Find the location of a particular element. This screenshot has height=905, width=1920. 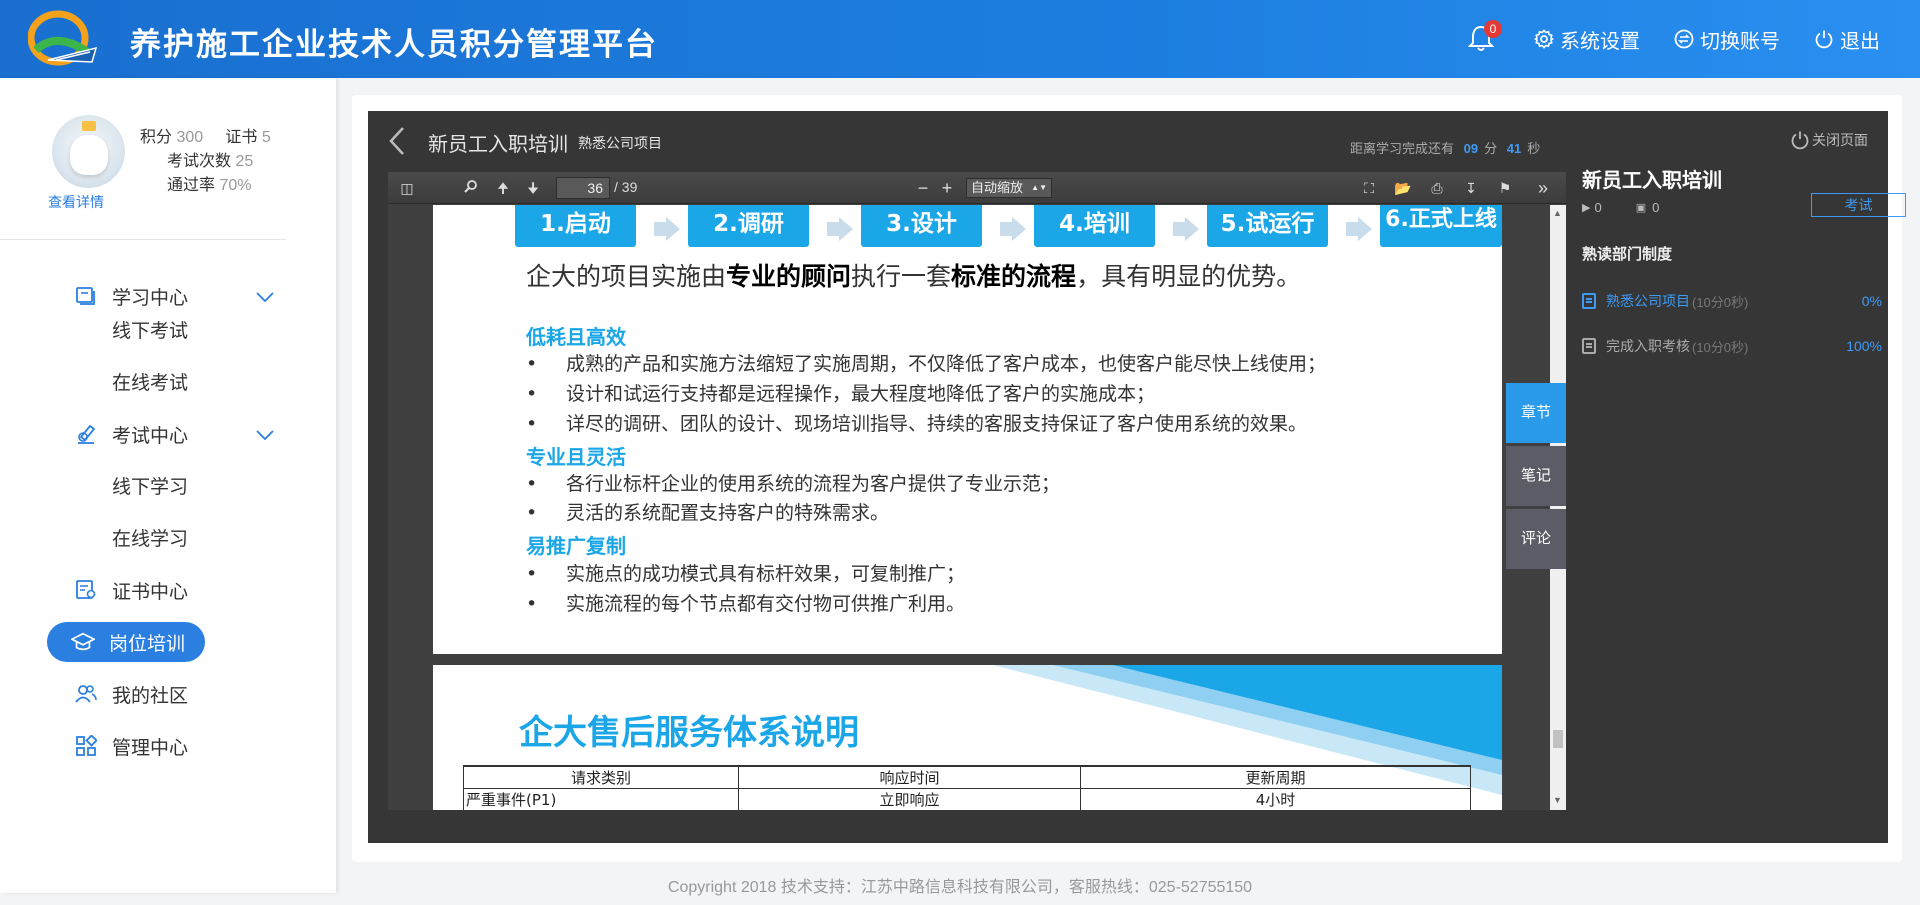

sidebar-item-label: 管理中心 is located at coordinates (150, 748).